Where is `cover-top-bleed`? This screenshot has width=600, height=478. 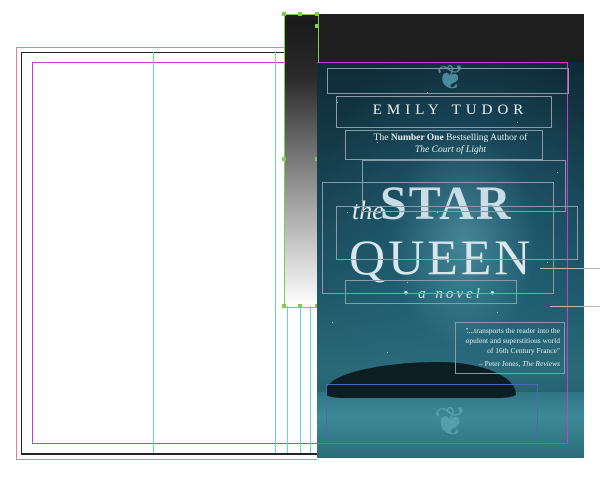 cover-top-bleed is located at coordinates (434, 38).